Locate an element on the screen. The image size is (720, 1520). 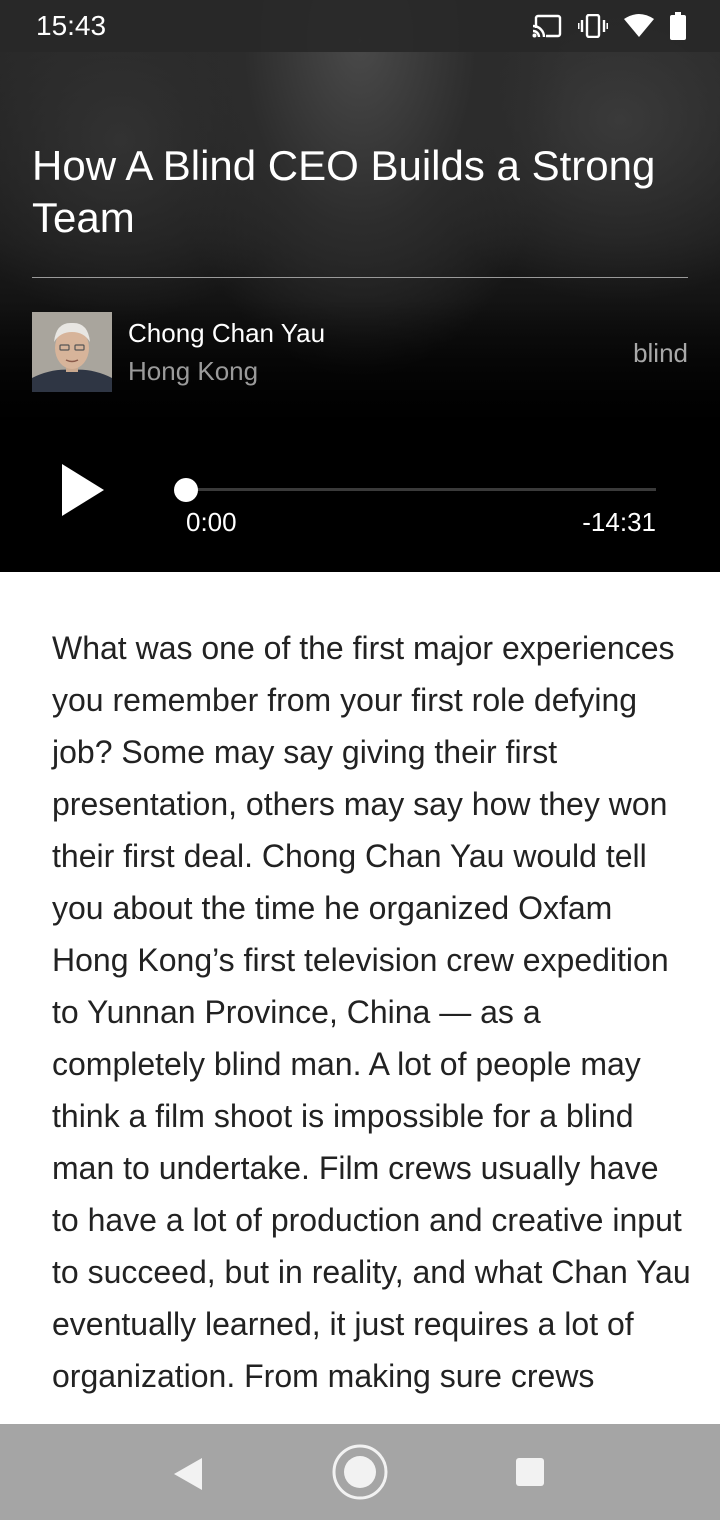
status-time: 15:43 is located at coordinates (71, 25).